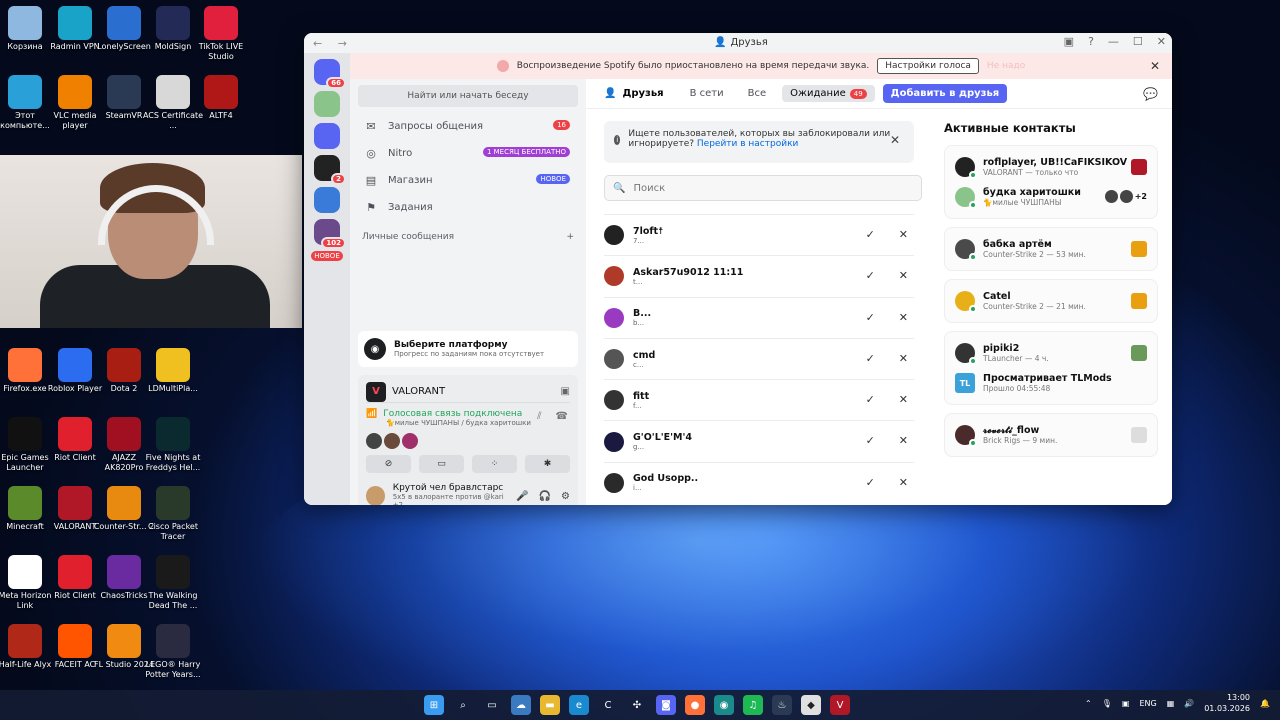 The image size is (1280, 720). Describe the element at coordinates (1138, 41) in the screenshot. I see `maximize-button: ☐` at that location.